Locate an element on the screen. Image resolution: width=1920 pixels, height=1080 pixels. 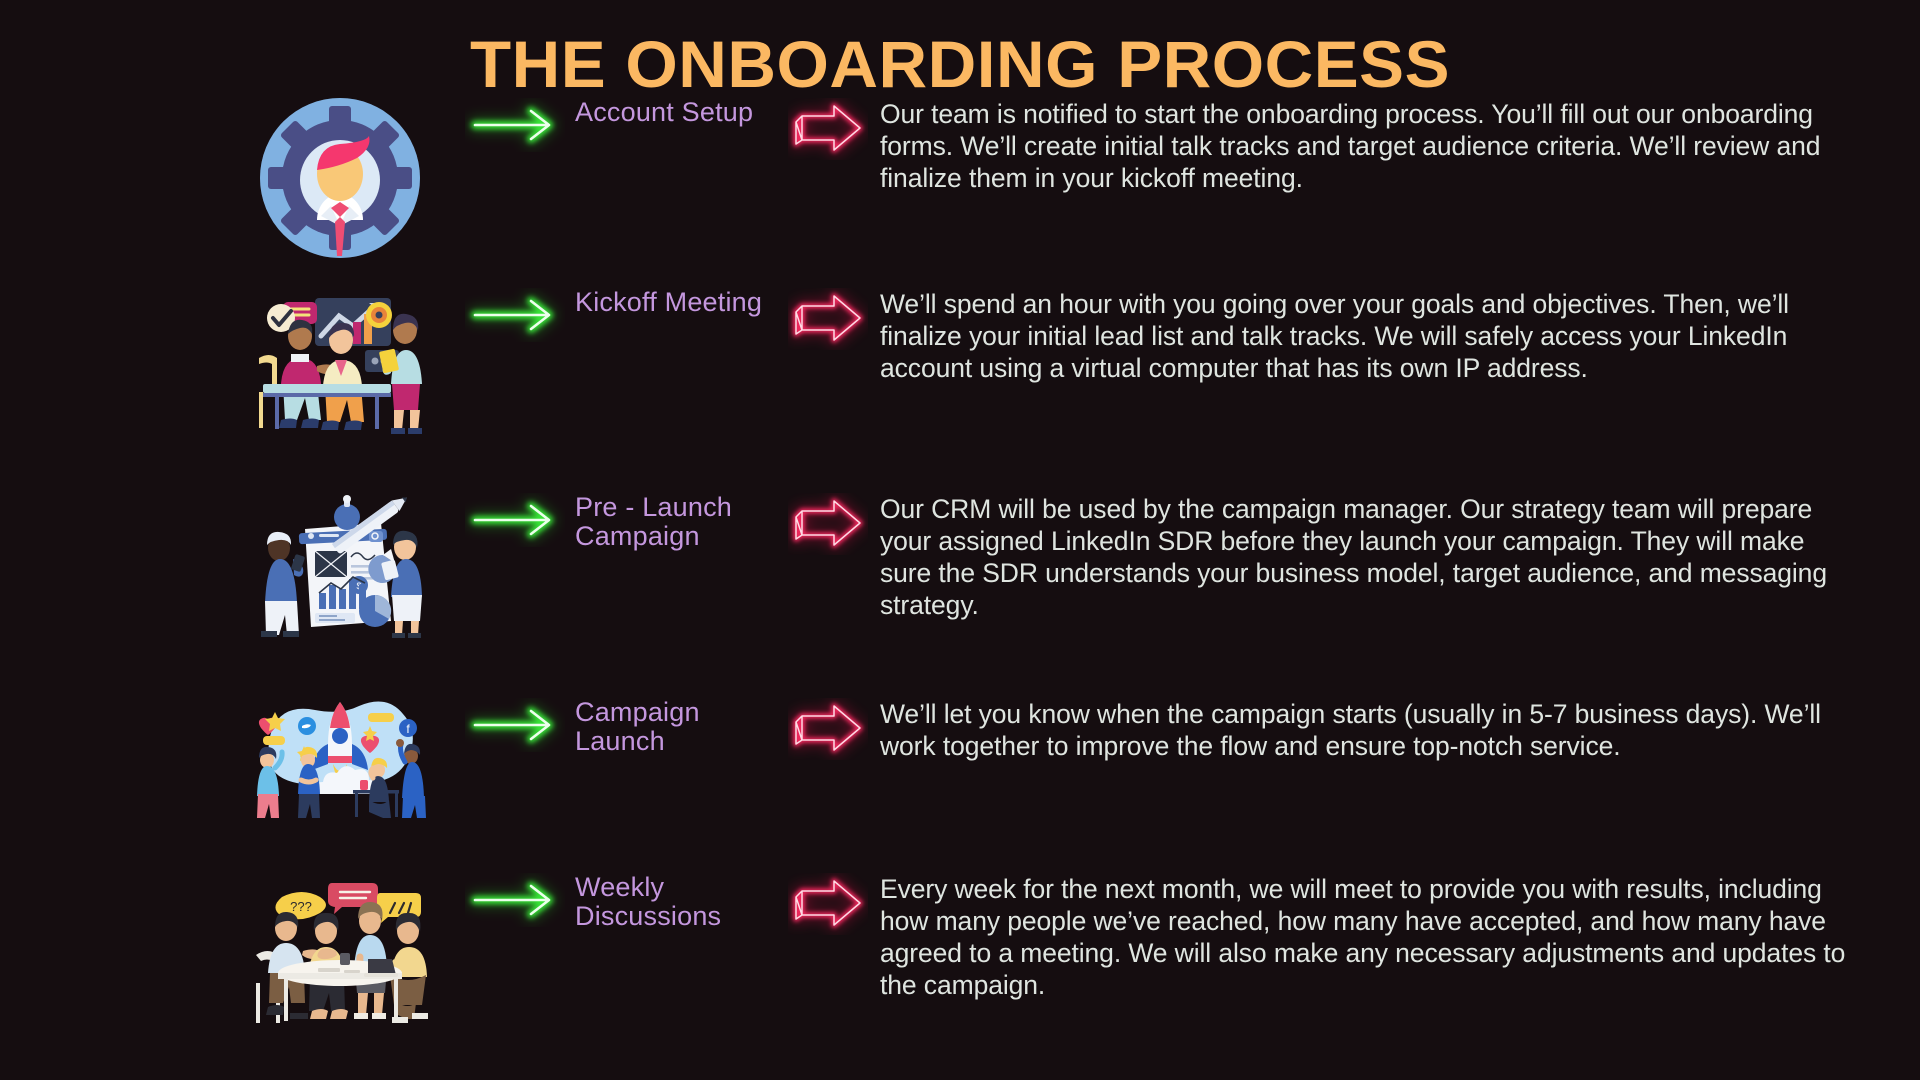
step-label-cell: Campaign Launch is located at coordinates (675, 727).